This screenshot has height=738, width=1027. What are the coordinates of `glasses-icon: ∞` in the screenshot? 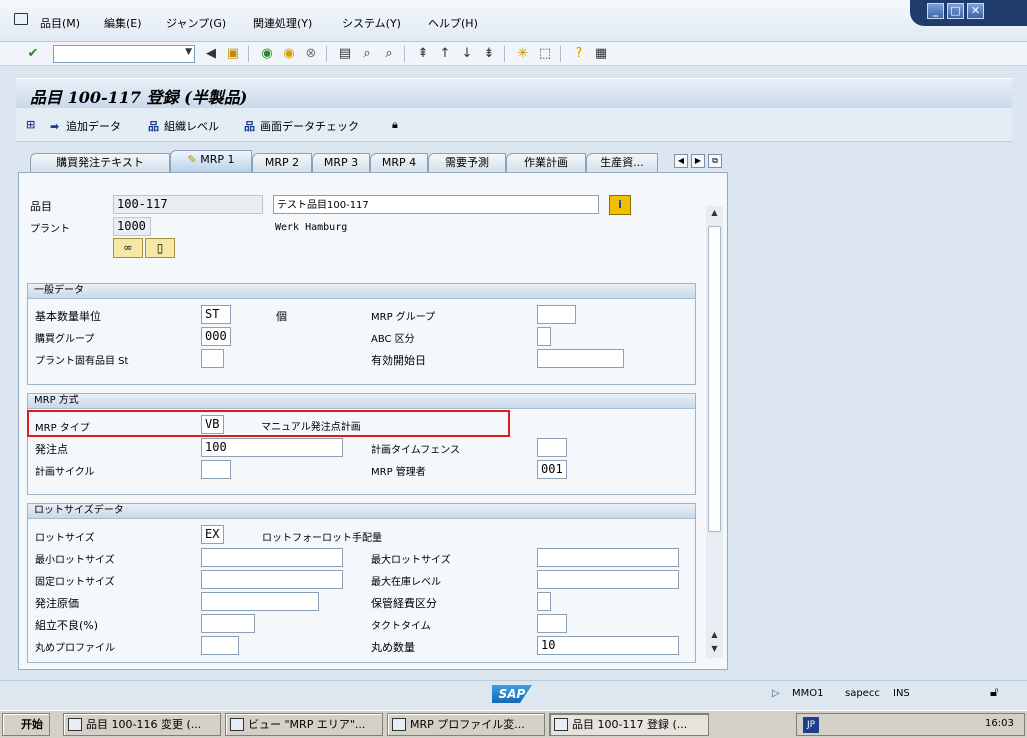 It's located at (128, 248).